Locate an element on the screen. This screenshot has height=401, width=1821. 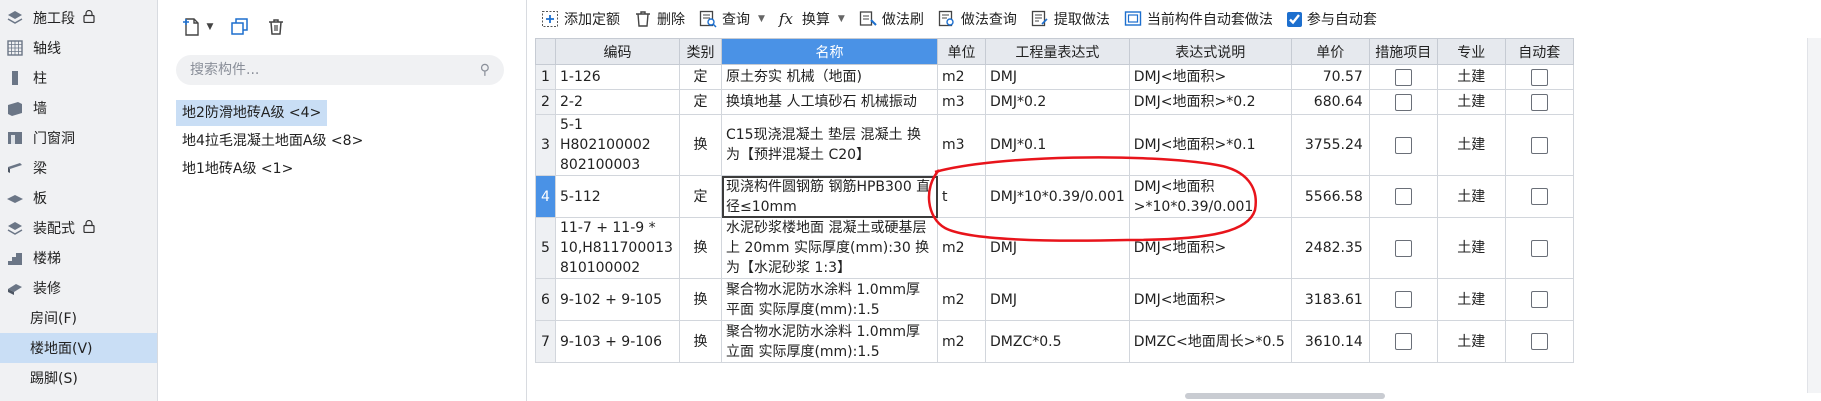
sidebar-item: 轴线 is located at coordinates (78, 48).